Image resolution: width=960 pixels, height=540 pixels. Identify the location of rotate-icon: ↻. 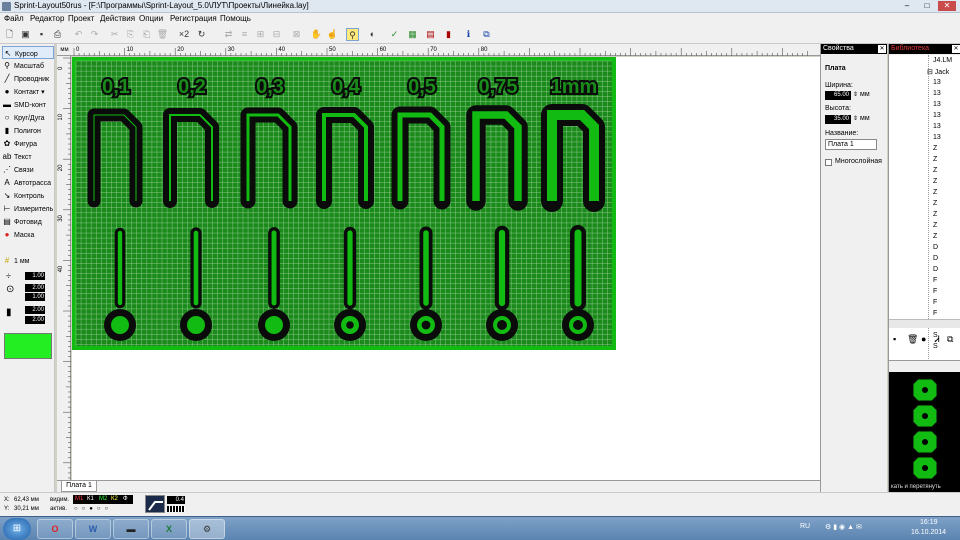
(201, 34).